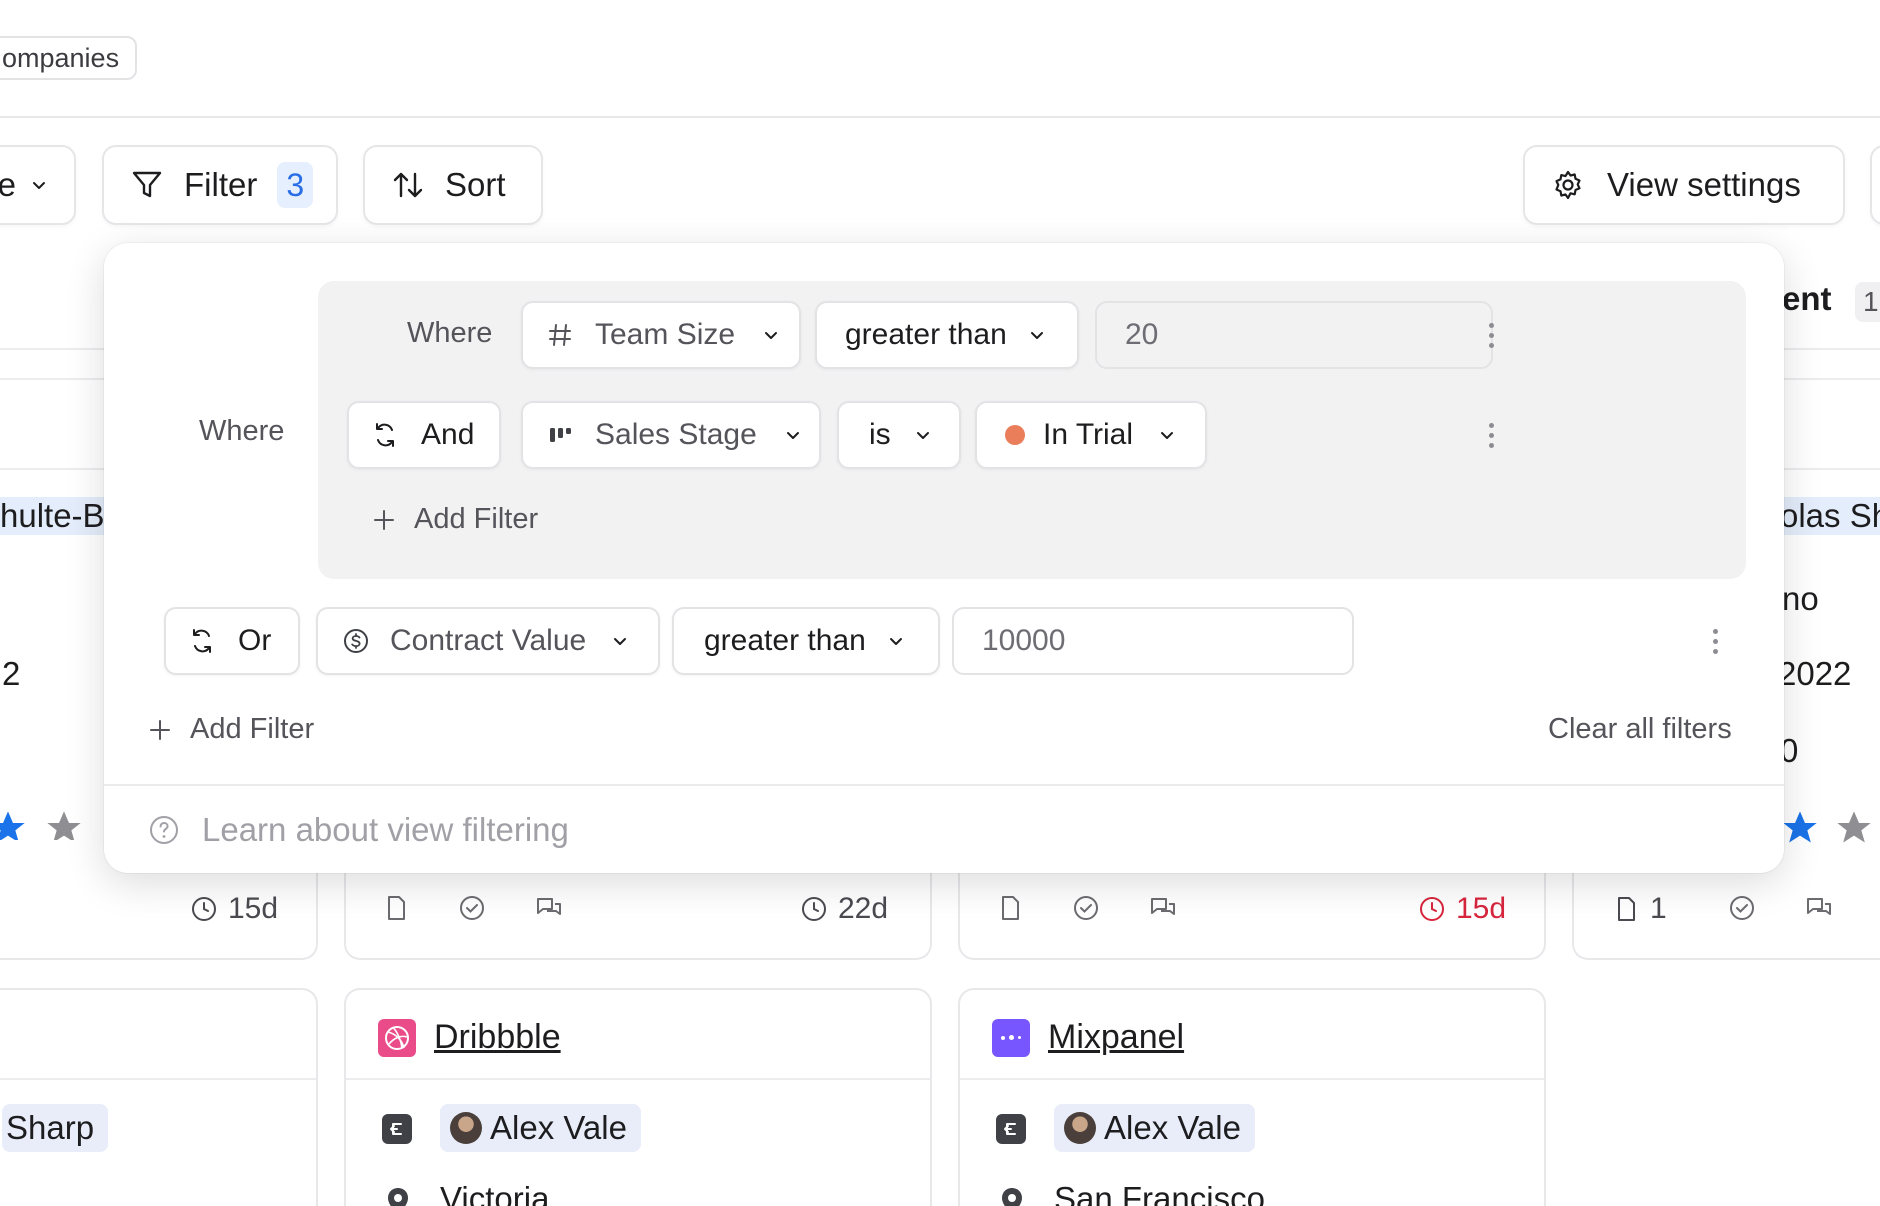 Image resolution: width=1880 pixels, height=1206 pixels. Describe the element at coordinates (1116, 1037) in the screenshot. I see `company-name-link: Mixpanel` at that location.